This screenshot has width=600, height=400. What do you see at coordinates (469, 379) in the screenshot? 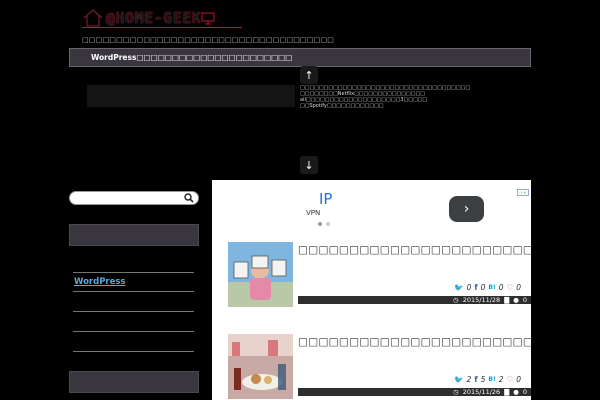
I see `twitter-count: 2` at bounding box center [469, 379].